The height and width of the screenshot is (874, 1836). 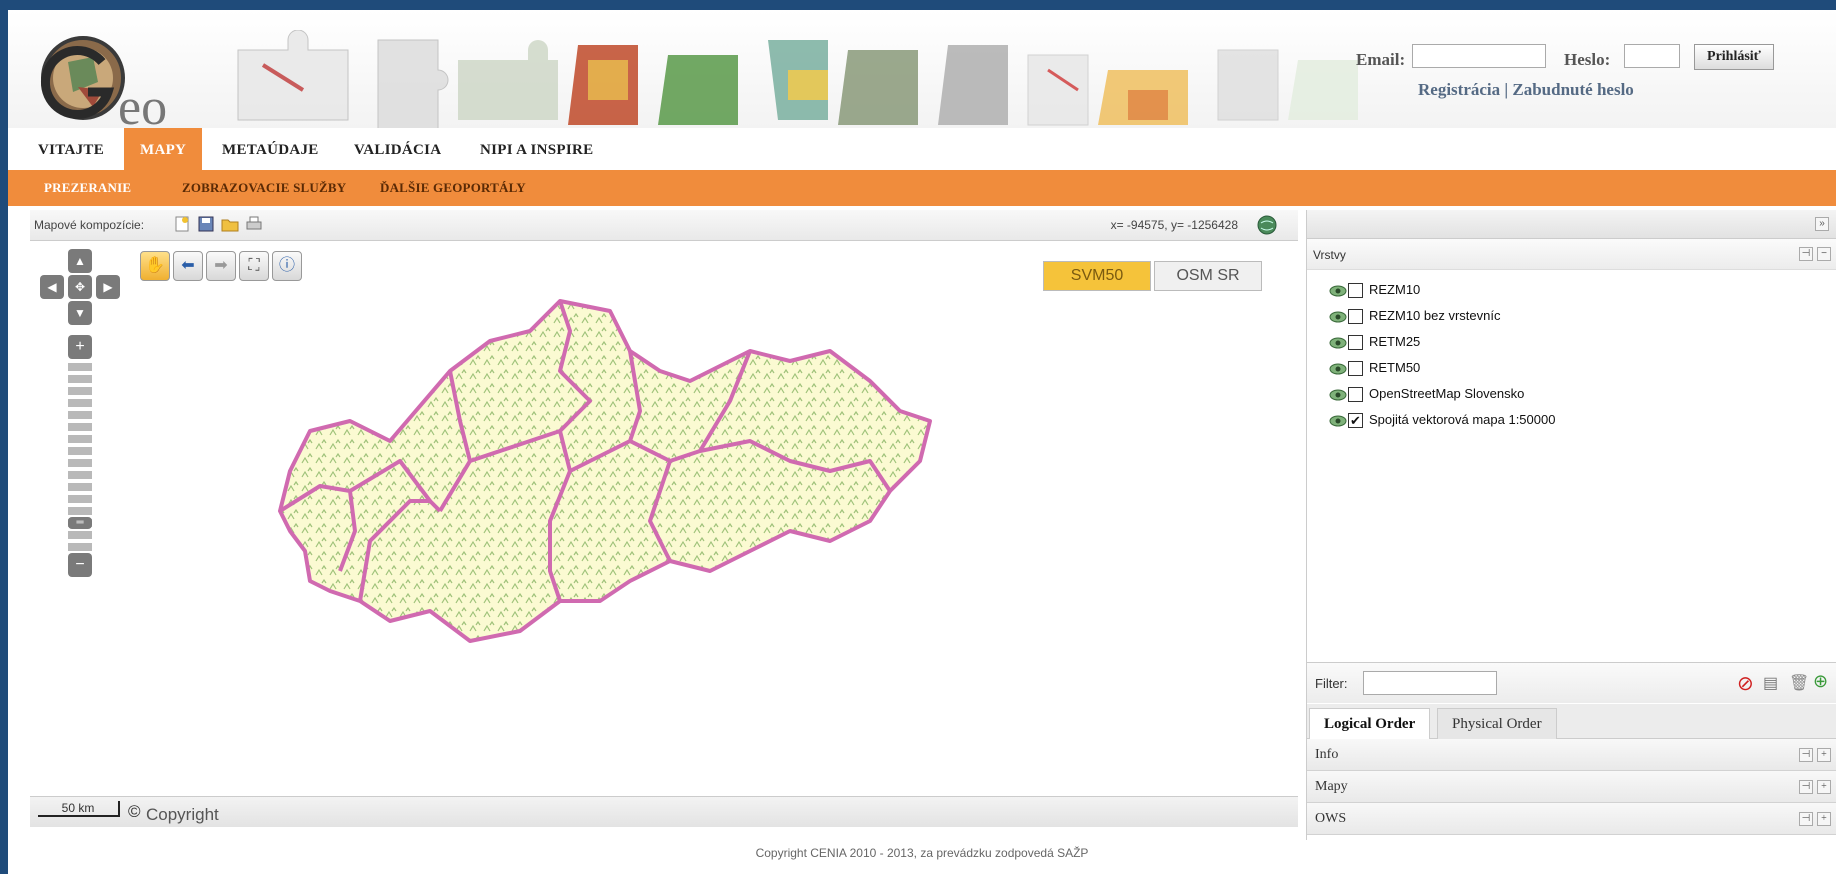 What do you see at coordinates (270, 149) in the screenshot?
I see `nav-metaudaje: METAÚDAJE` at bounding box center [270, 149].